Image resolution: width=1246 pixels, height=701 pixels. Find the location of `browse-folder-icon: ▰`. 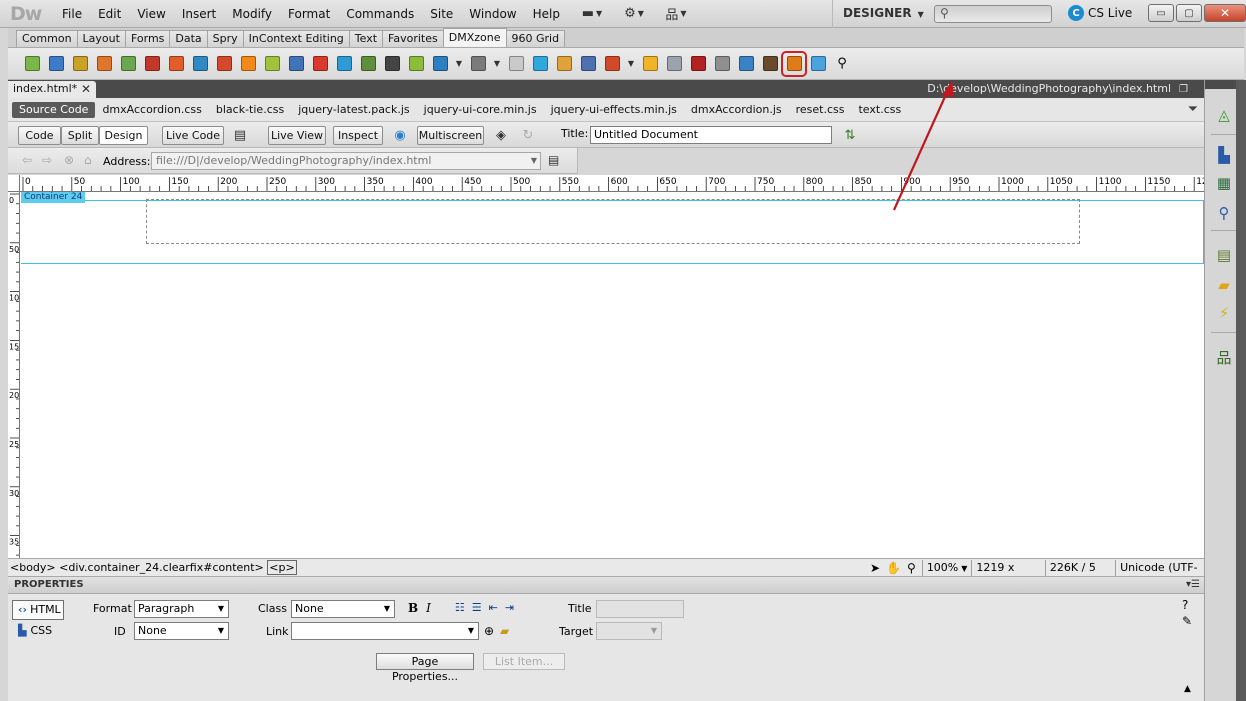

browse-folder-icon: ▰ is located at coordinates (504, 631).